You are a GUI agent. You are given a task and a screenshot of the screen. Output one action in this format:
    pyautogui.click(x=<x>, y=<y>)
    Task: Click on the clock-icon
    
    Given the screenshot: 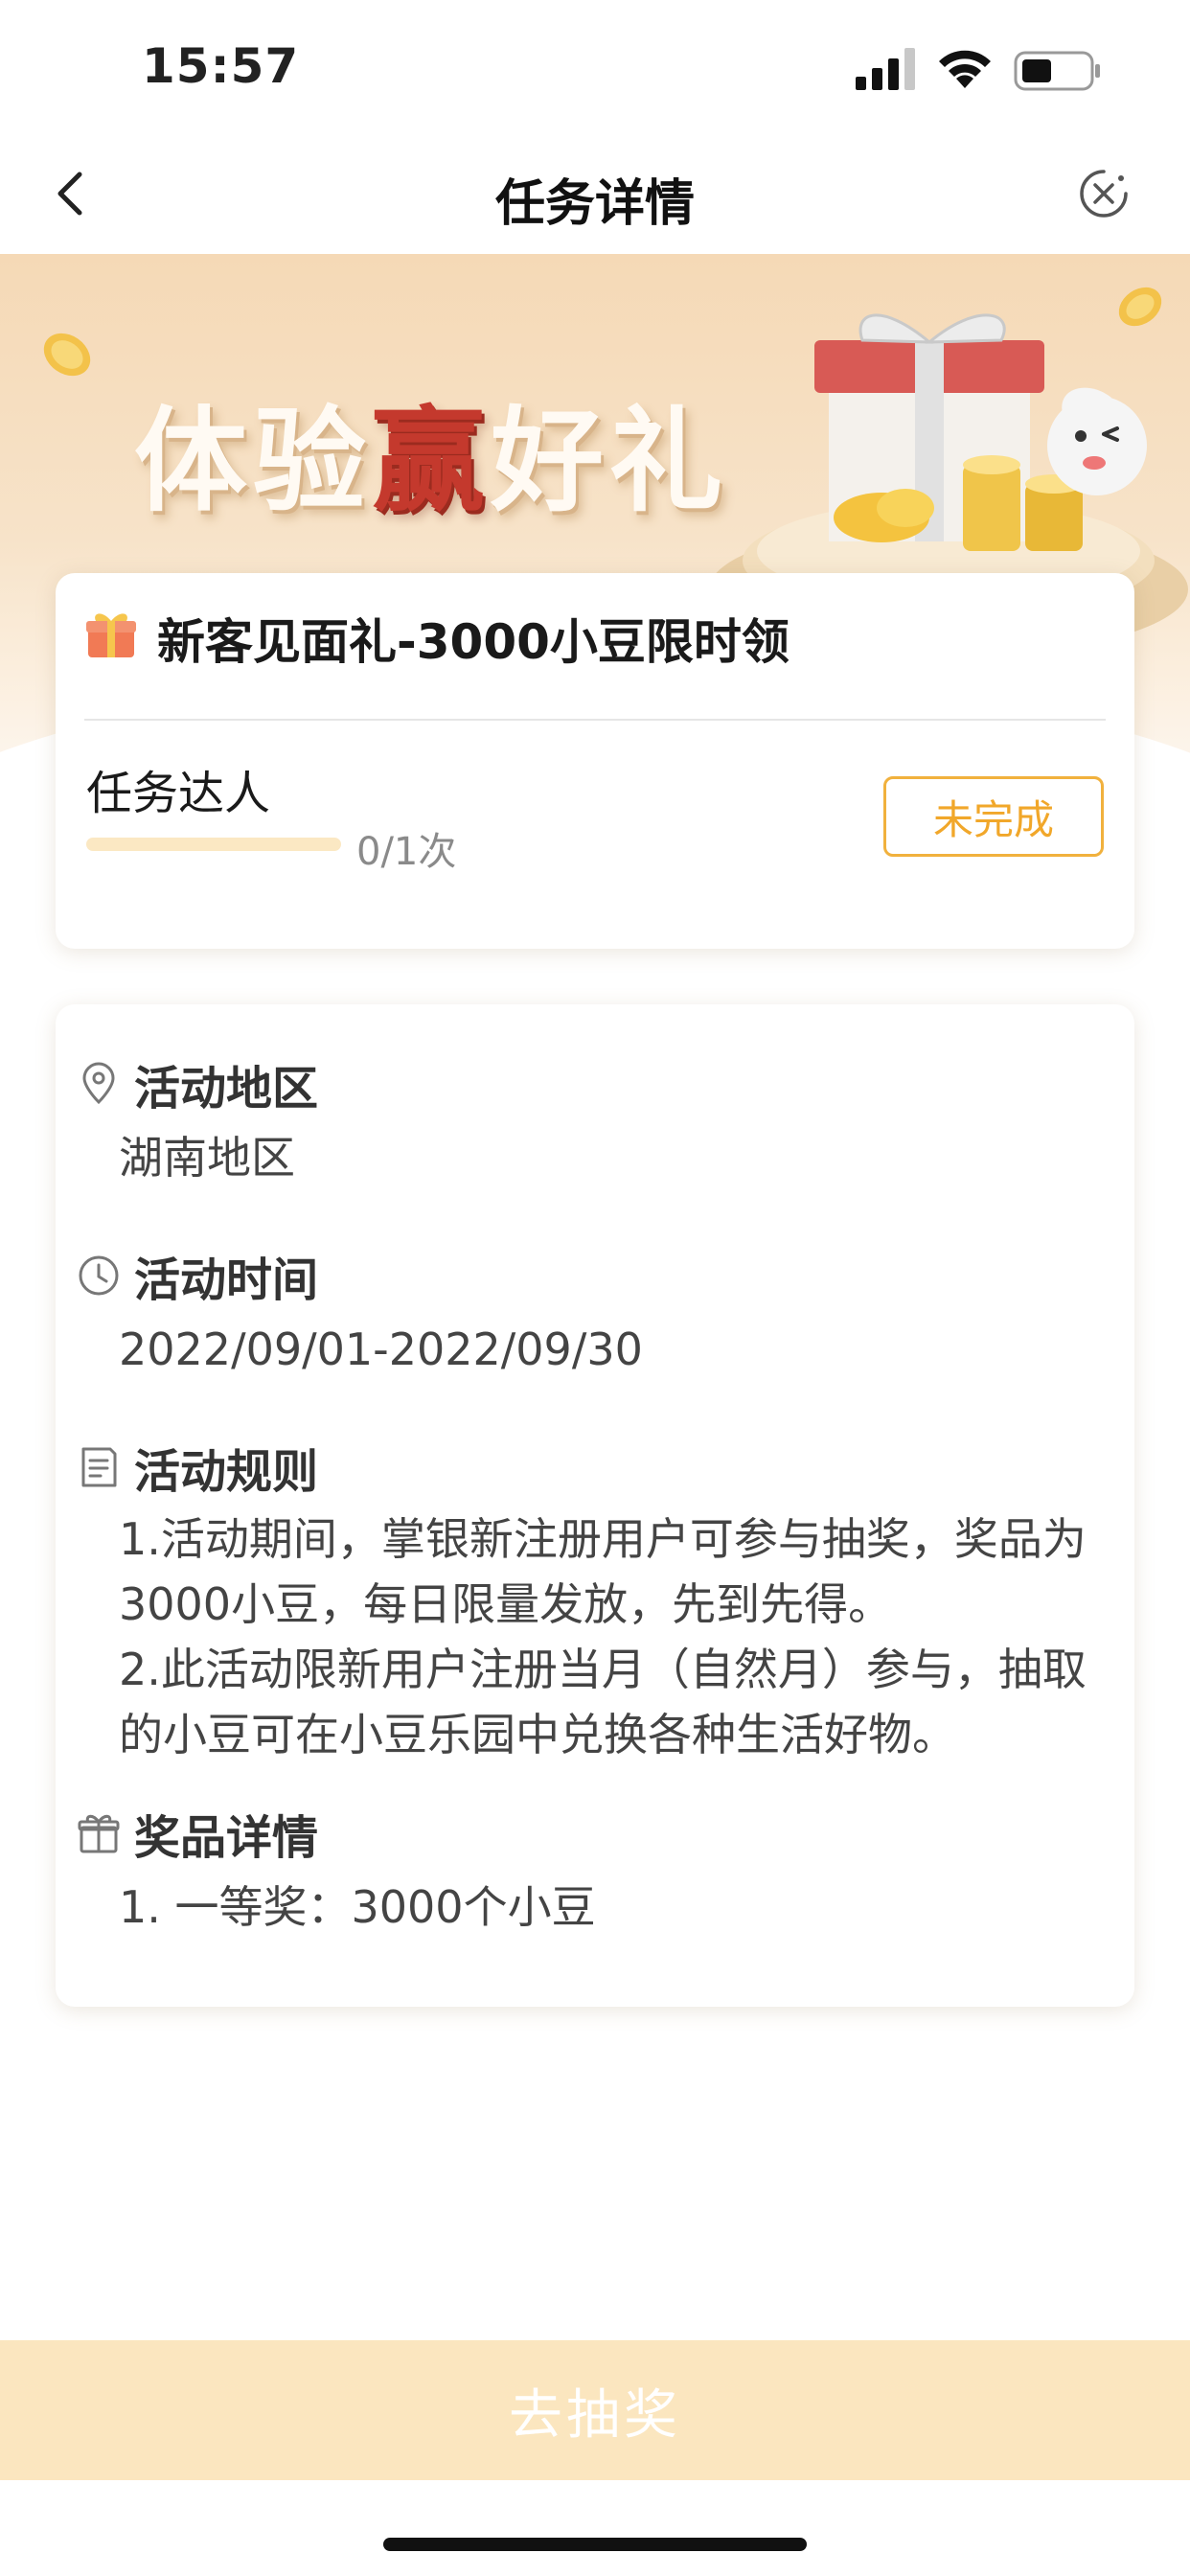 What is the action you would take?
    pyautogui.click(x=99, y=1275)
    